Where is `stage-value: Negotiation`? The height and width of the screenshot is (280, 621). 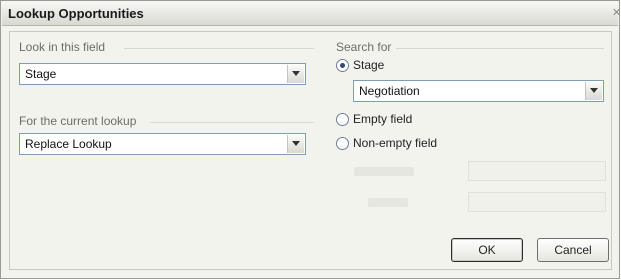 stage-value: Negotiation is located at coordinates (389, 91).